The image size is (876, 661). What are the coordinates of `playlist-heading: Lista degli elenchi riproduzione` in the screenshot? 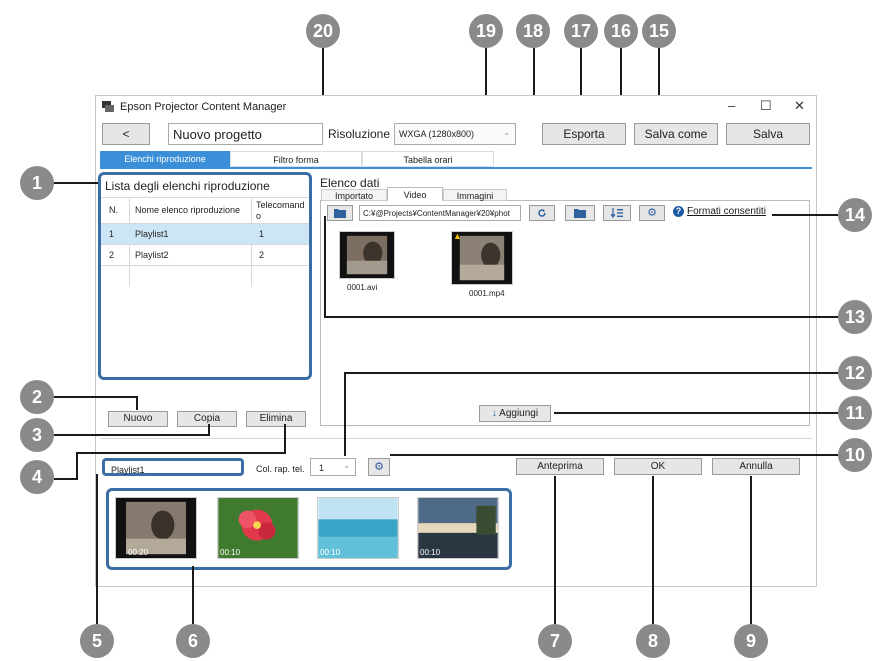 It's located at (187, 186).